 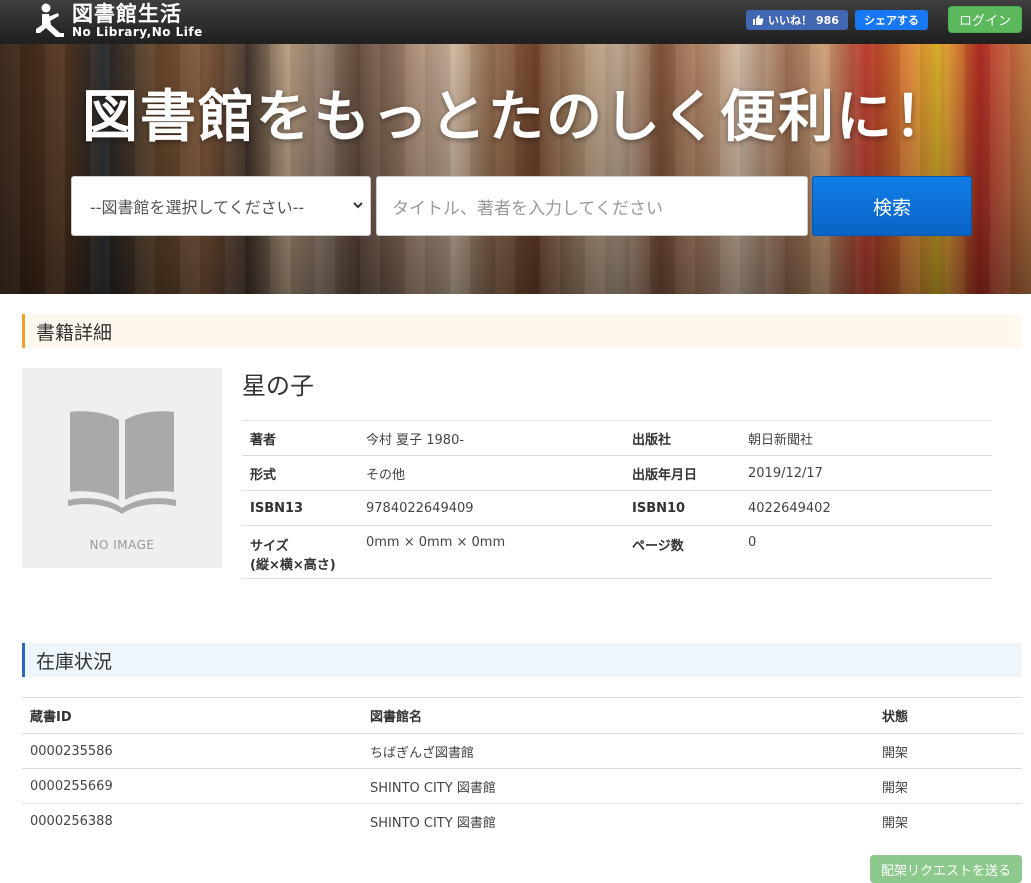 I want to click on reading-person-icon, so click(x=50, y=20).